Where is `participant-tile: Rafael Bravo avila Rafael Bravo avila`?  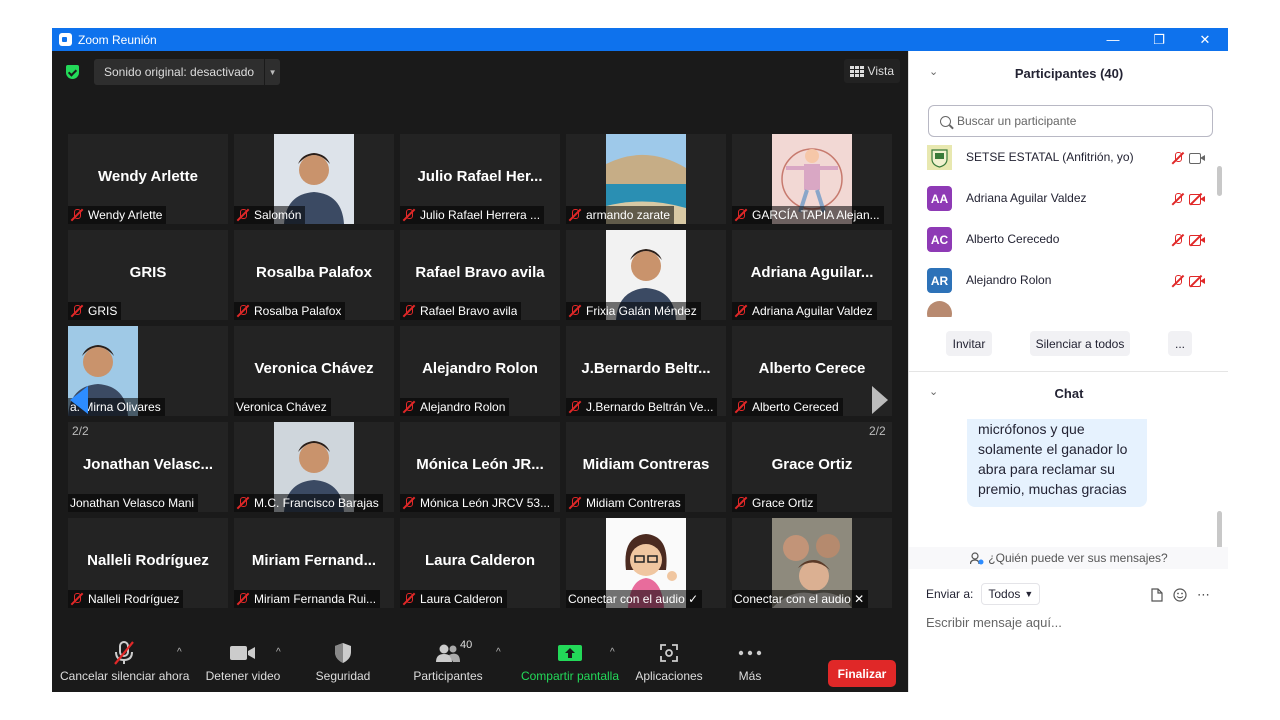
participant-tile: Rafael Bravo avila Rafael Bravo avila is located at coordinates (480, 275).